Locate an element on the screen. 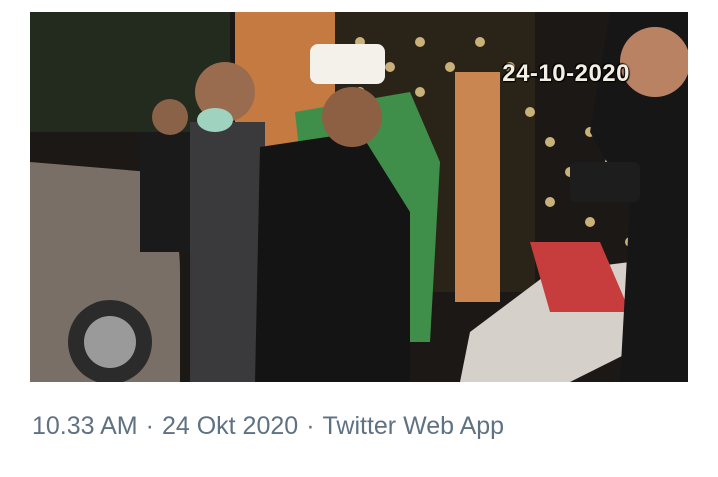  tweet-time: 10.33 AM is located at coordinates (85, 426).